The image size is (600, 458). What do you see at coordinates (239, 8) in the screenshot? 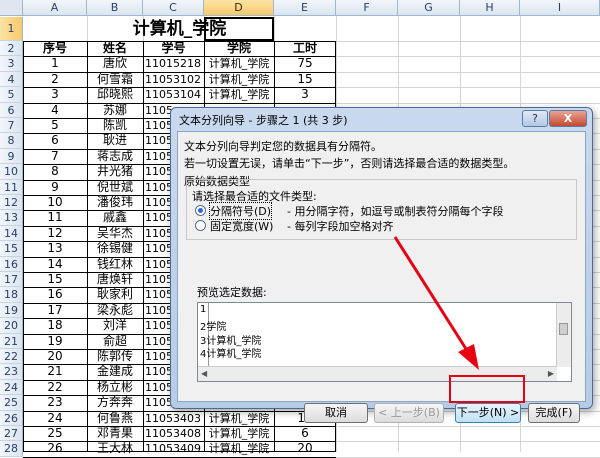
I see `column-header-d: D` at bounding box center [239, 8].